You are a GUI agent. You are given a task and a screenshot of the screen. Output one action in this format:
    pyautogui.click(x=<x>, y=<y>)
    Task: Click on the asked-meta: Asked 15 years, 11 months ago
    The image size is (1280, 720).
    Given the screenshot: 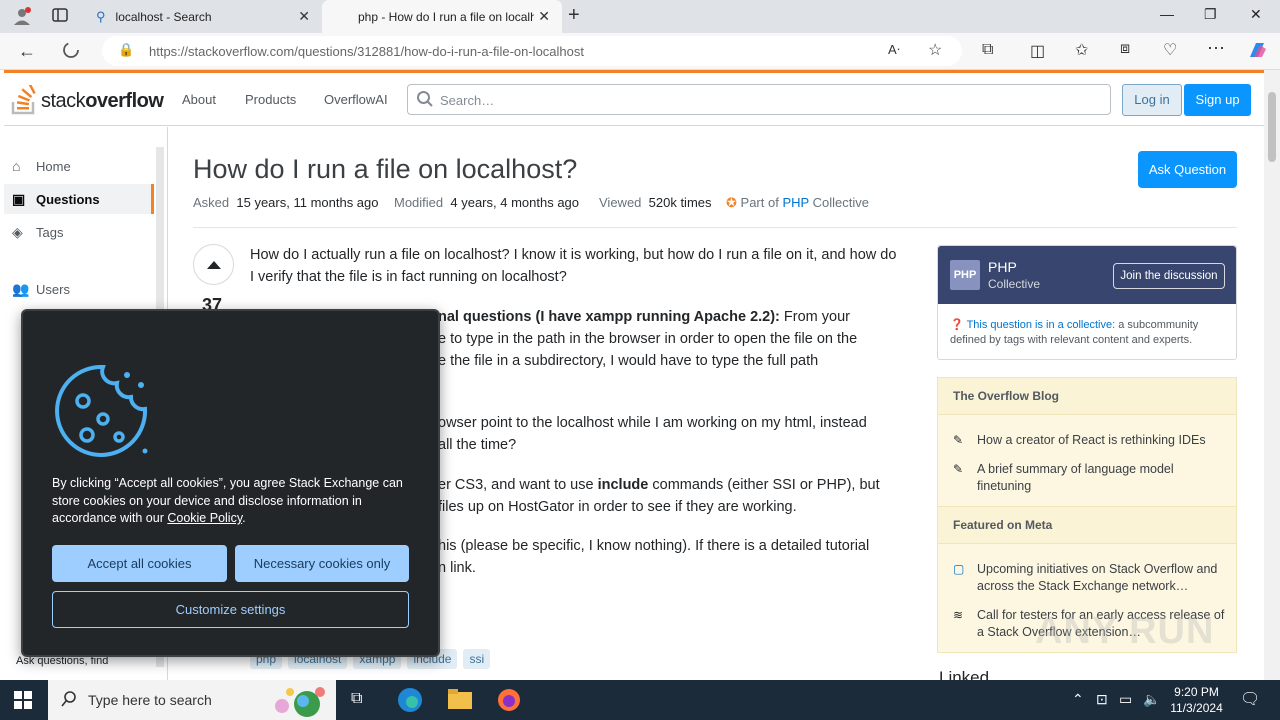 What is the action you would take?
    pyautogui.click(x=286, y=202)
    